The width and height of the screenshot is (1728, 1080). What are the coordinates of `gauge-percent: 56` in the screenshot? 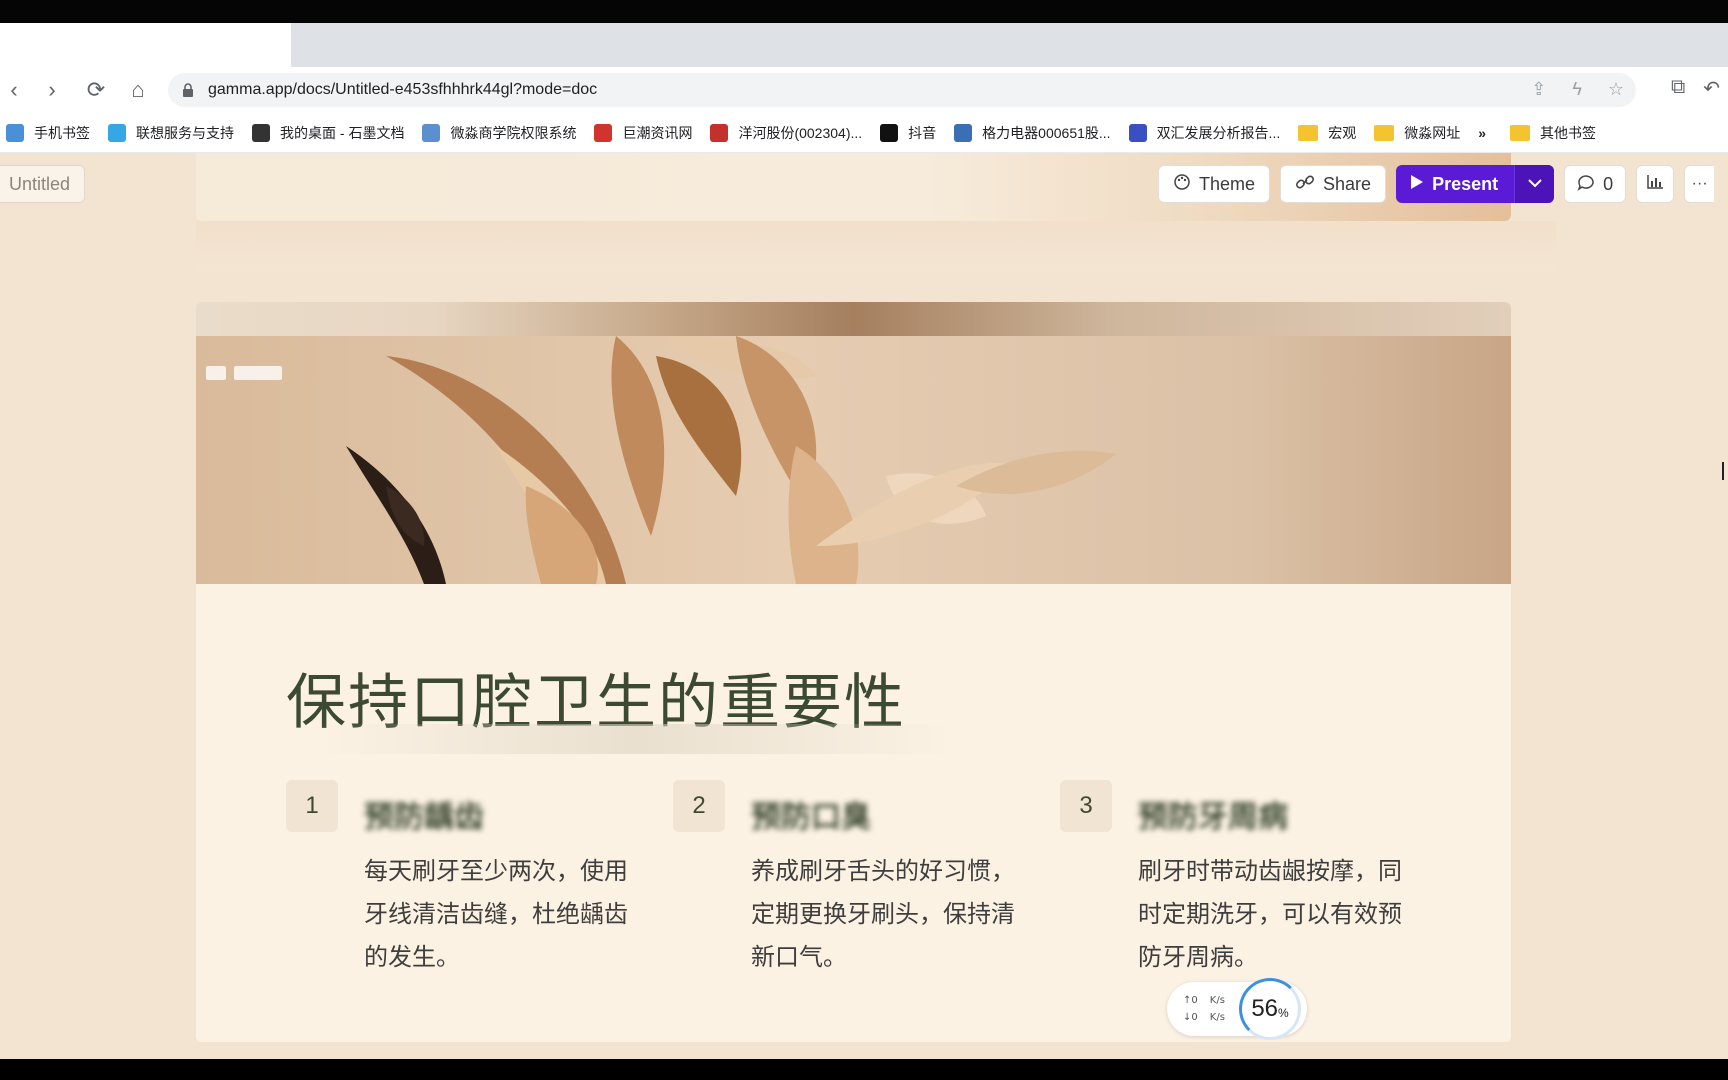 It's located at (1265, 1008).